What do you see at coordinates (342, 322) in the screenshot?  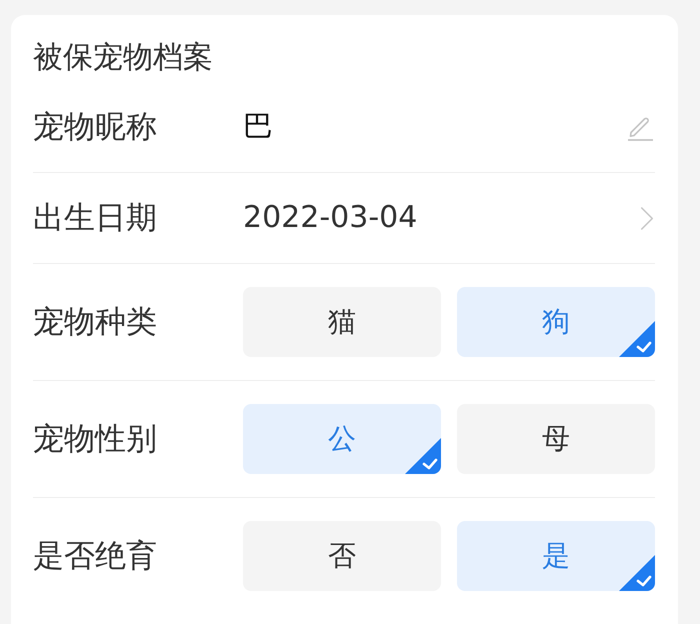 I see `option-button: 猫` at bounding box center [342, 322].